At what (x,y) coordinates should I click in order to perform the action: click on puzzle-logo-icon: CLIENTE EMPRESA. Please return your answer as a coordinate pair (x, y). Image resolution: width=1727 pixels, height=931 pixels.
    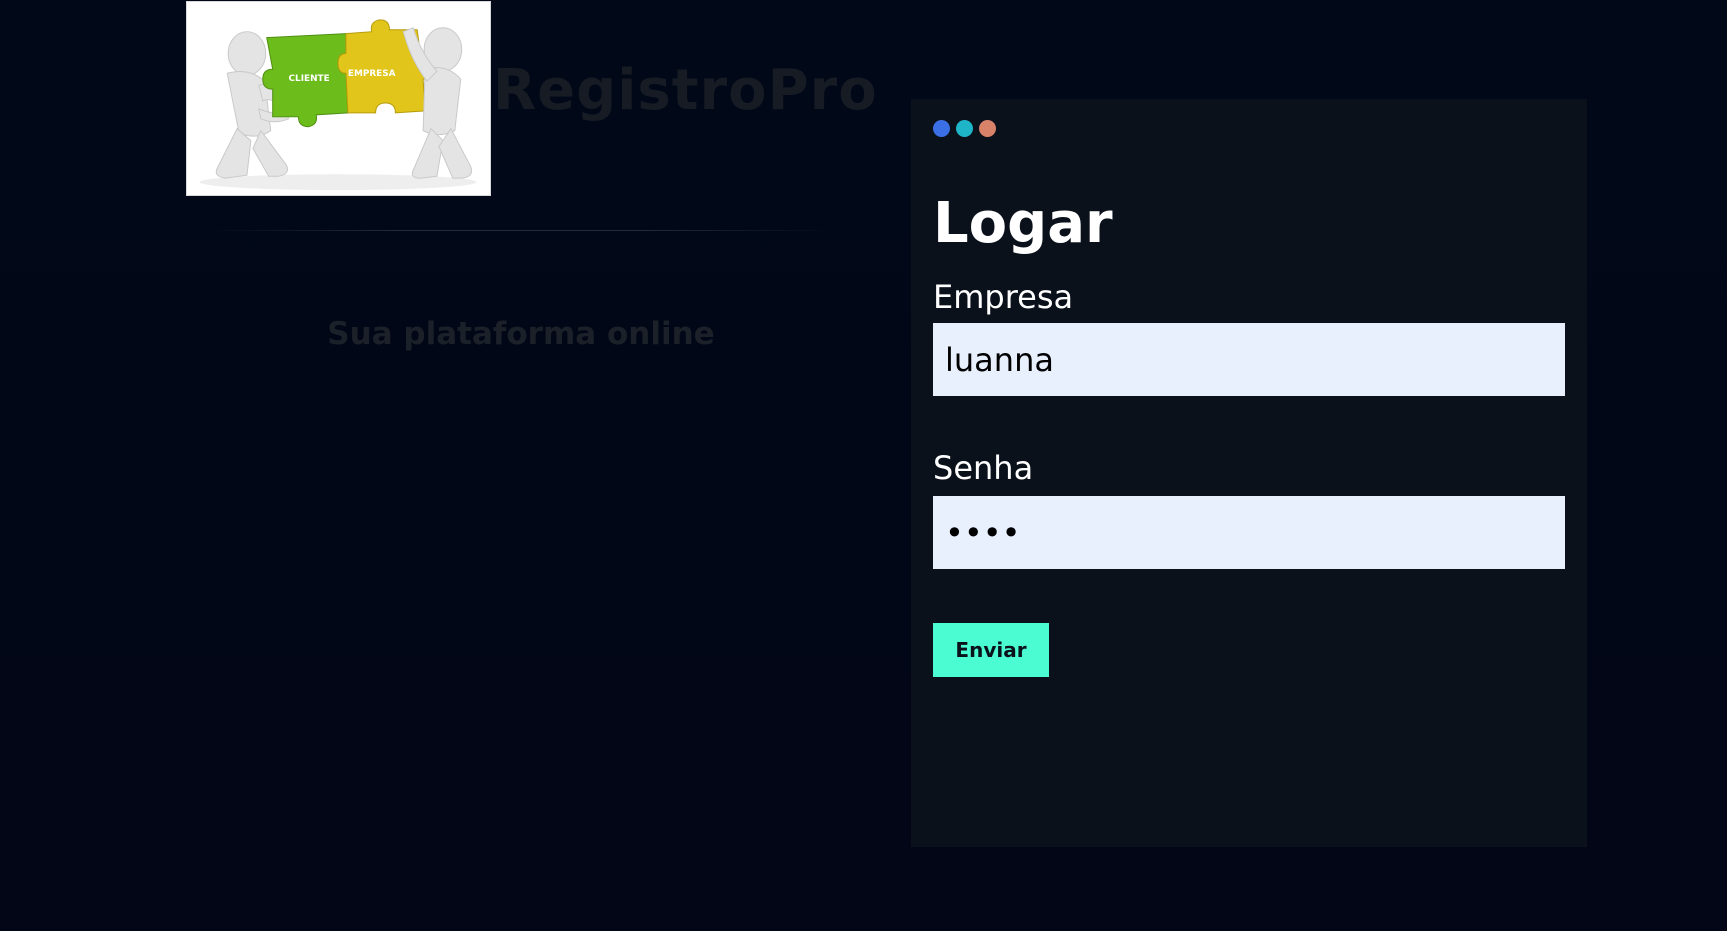
    Looking at the image, I should click on (338, 98).